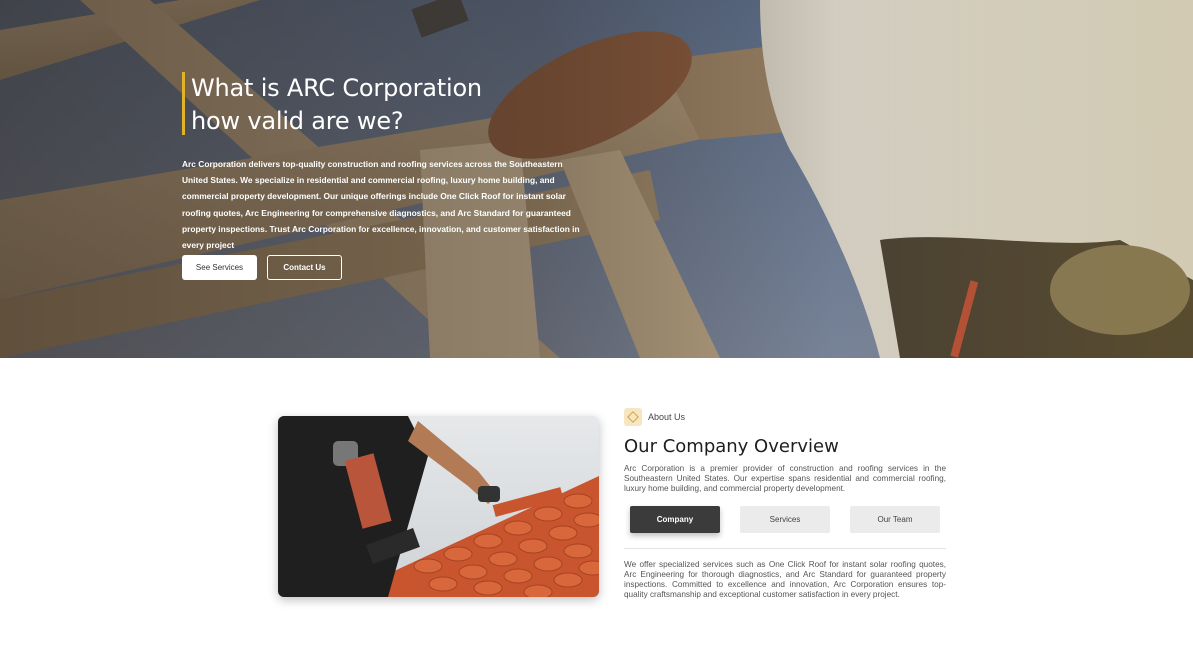 The height and width of the screenshot is (652, 1193). What do you see at coordinates (262, 267) in the screenshot?
I see `hero-buttons: See Services Contact Us` at bounding box center [262, 267].